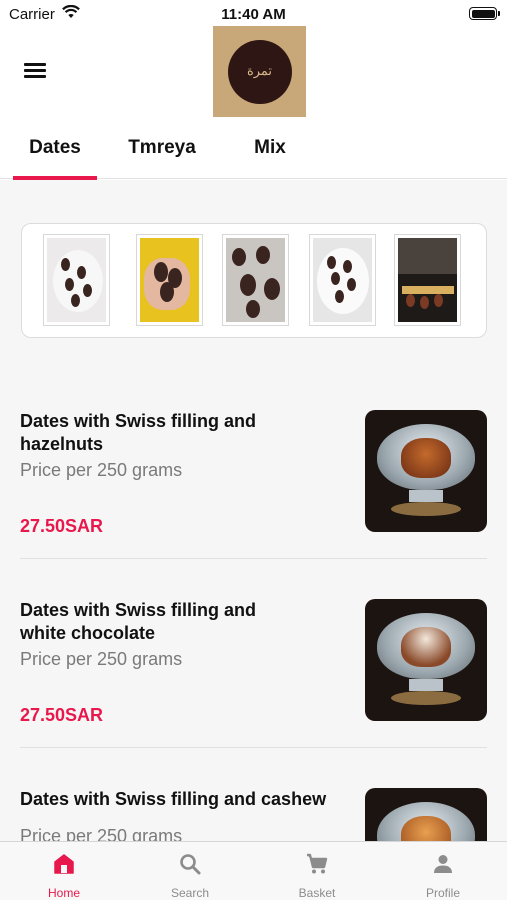 This screenshot has width=507, height=900. I want to click on tab-home: Home, so click(64, 871).